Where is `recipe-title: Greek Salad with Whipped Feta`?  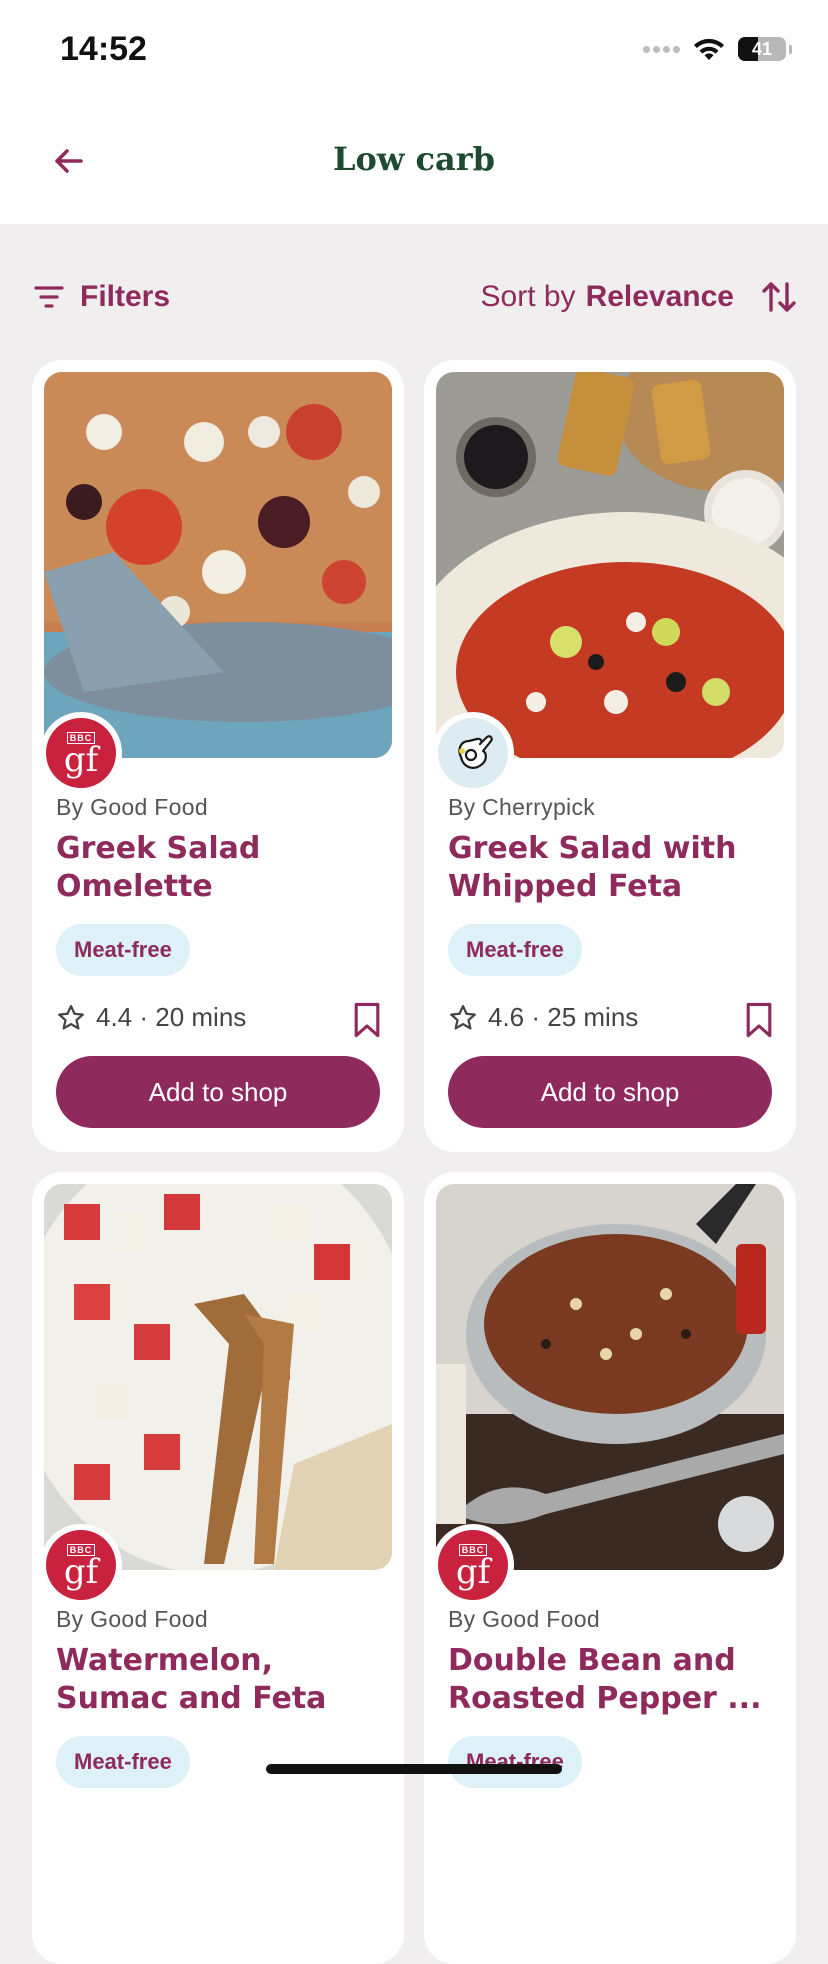
recipe-title: Greek Salad with Whipped Feta is located at coordinates (613, 868).